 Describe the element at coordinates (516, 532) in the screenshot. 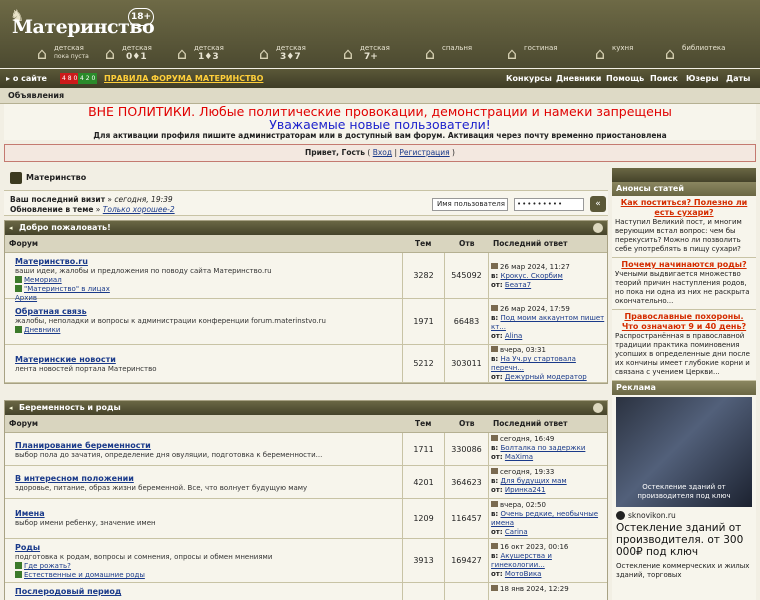

I see `last-user-link: Carina` at that location.